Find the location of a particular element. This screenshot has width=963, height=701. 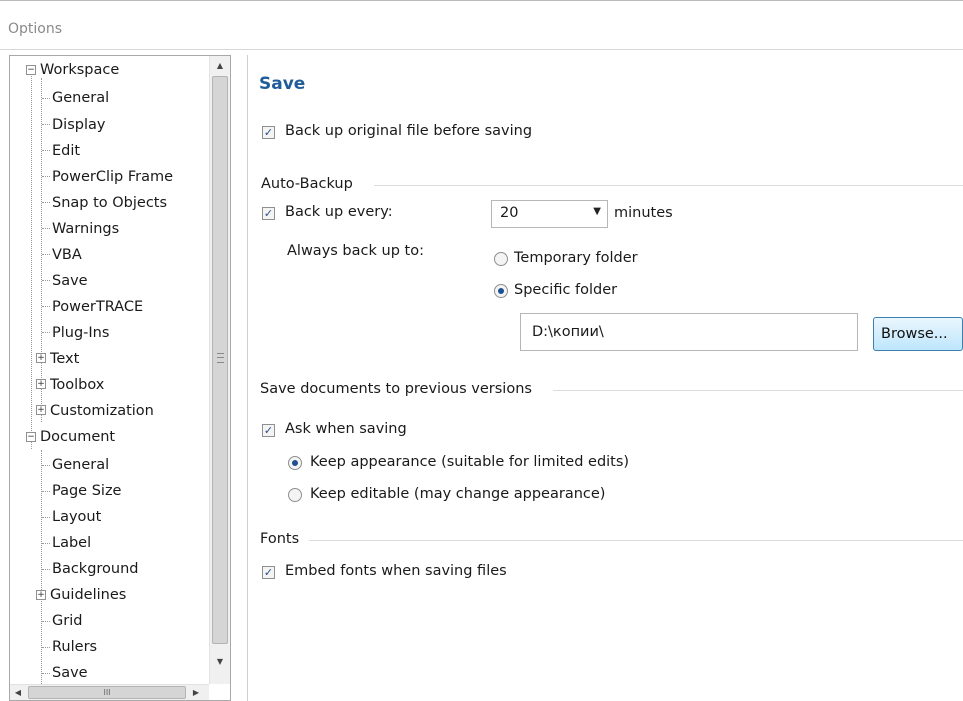

specific-folder-label: Specific folder is located at coordinates (566, 290).